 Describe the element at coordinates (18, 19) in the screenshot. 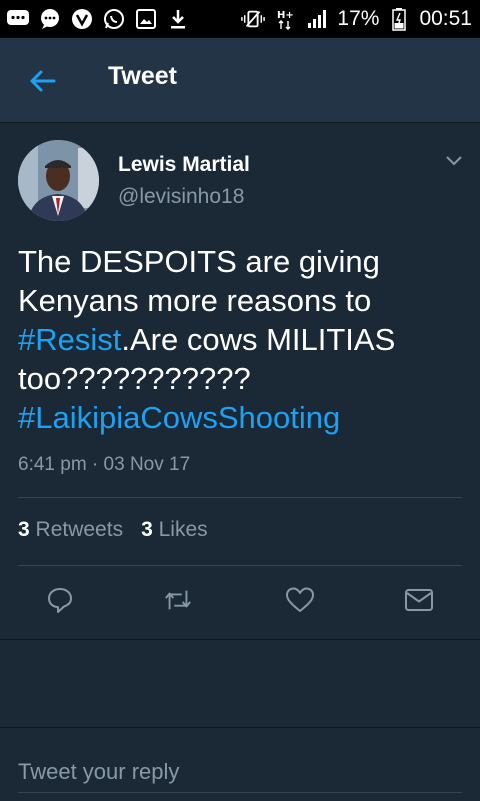

I see `messages-icon` at that location.